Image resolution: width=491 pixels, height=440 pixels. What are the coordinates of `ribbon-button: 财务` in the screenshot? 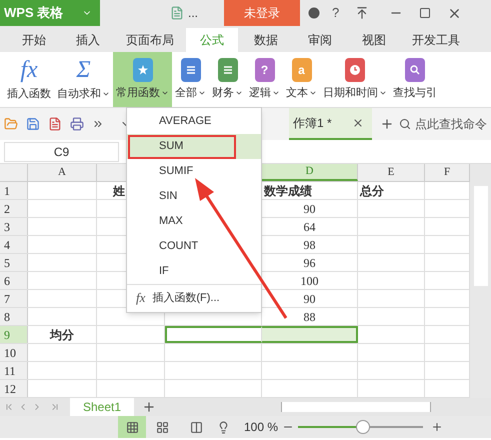 It's located at (227, 79).